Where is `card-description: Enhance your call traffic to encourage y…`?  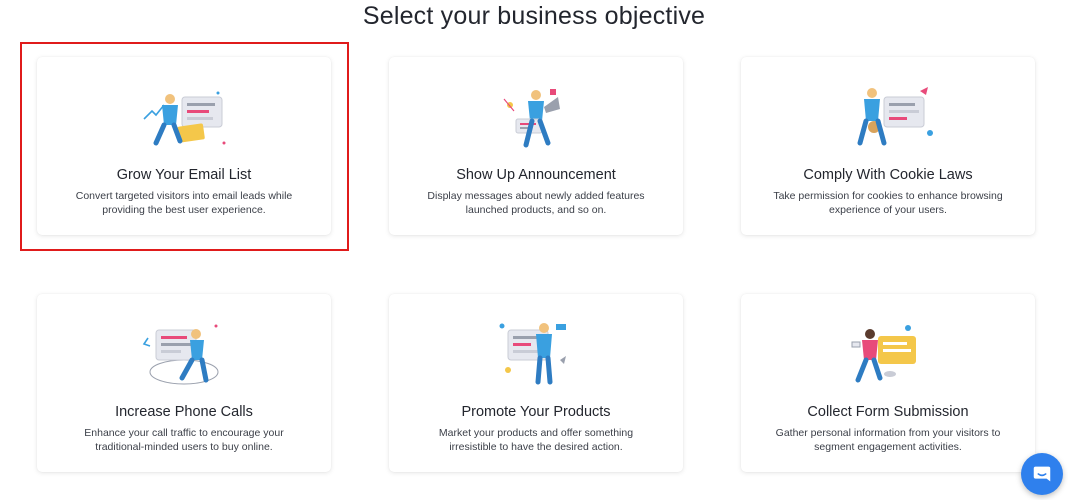 card-description: Enhance your call traffic to encourage y… is located at coordinates (184, 440).